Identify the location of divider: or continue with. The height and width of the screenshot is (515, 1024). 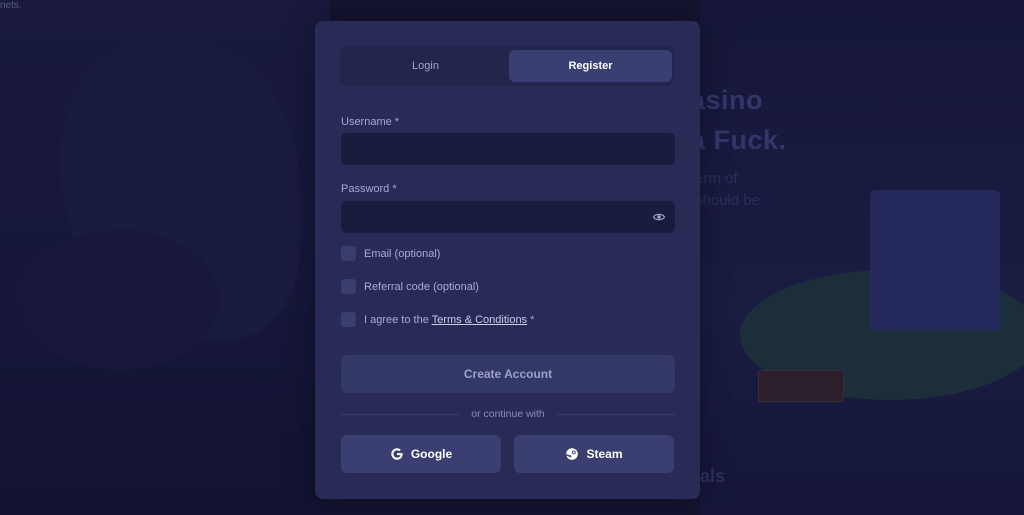
(508, 414).